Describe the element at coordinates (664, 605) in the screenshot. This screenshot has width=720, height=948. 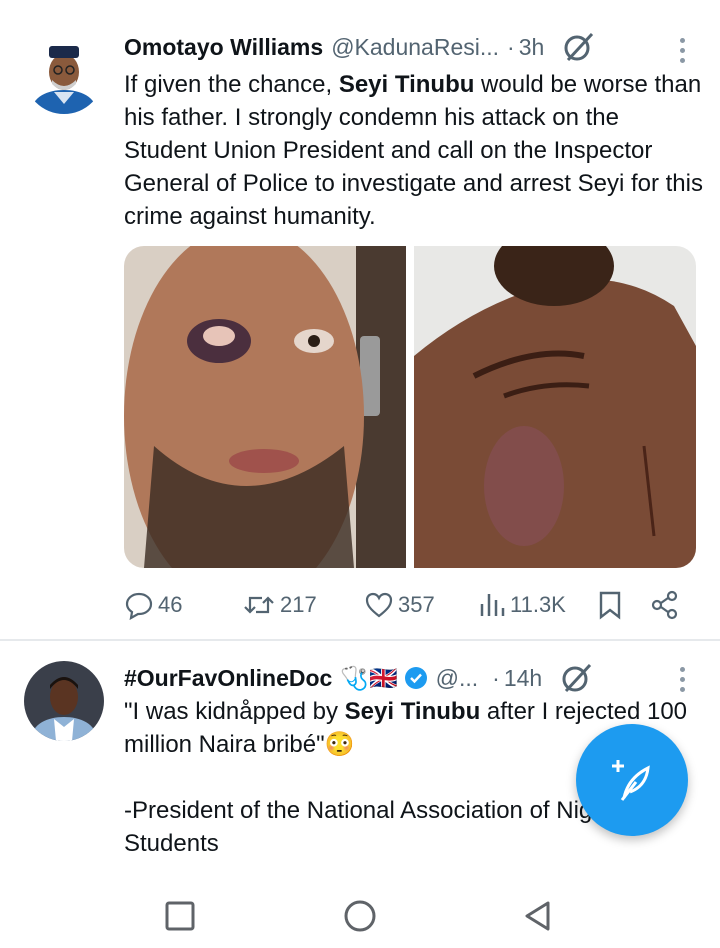
I see `share-icon` at that location.